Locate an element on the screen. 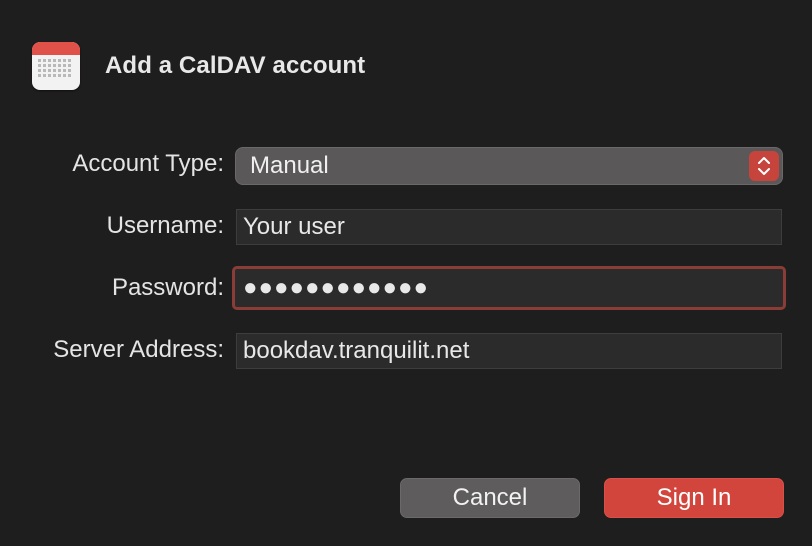 Image resolution: width=812 pixels, height=546 pixels. password-label: Password: is located at coordinates (167, 287).